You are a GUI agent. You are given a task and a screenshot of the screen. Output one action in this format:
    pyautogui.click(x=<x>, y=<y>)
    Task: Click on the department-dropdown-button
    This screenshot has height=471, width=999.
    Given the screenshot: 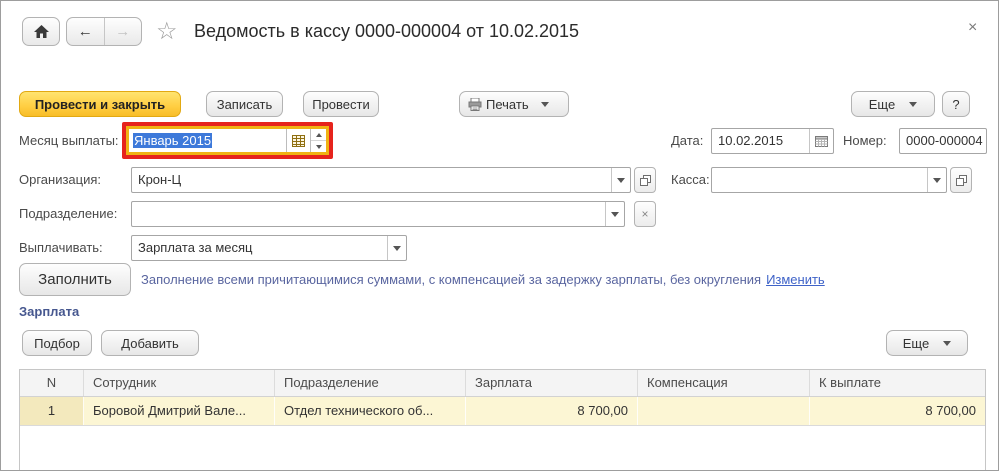 What is the action you would take?
    pyautogui.click(x=614, y=214)
    